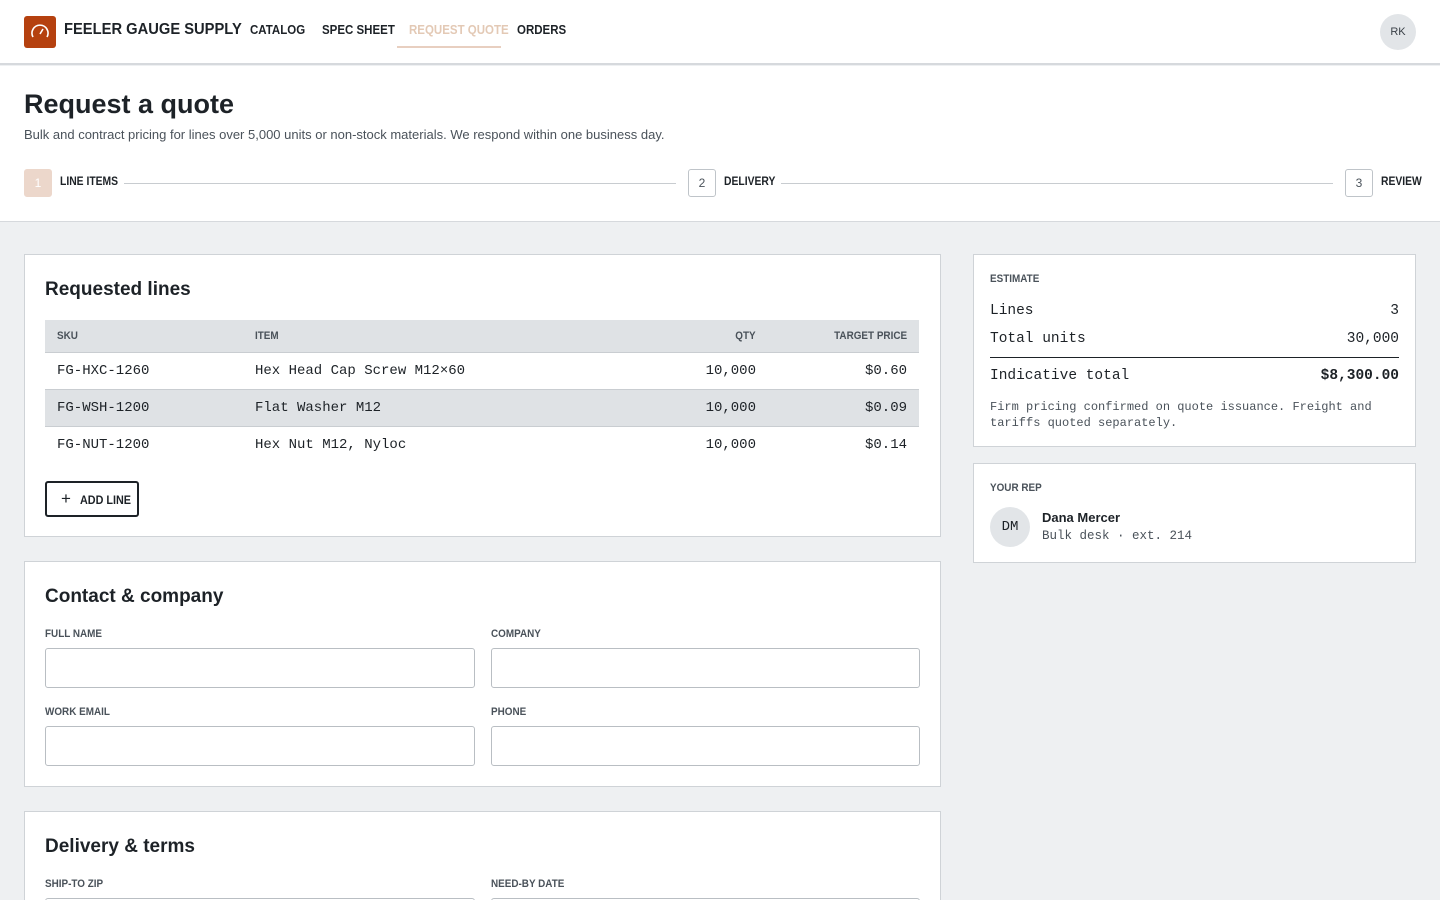 Image resolution: width=1440 pixels, height=900 pixels. What do you see at coordinates (277, 24) in the screenshot?
I see `nav-catalog: CATALOG` at bounding box center [277, 24].